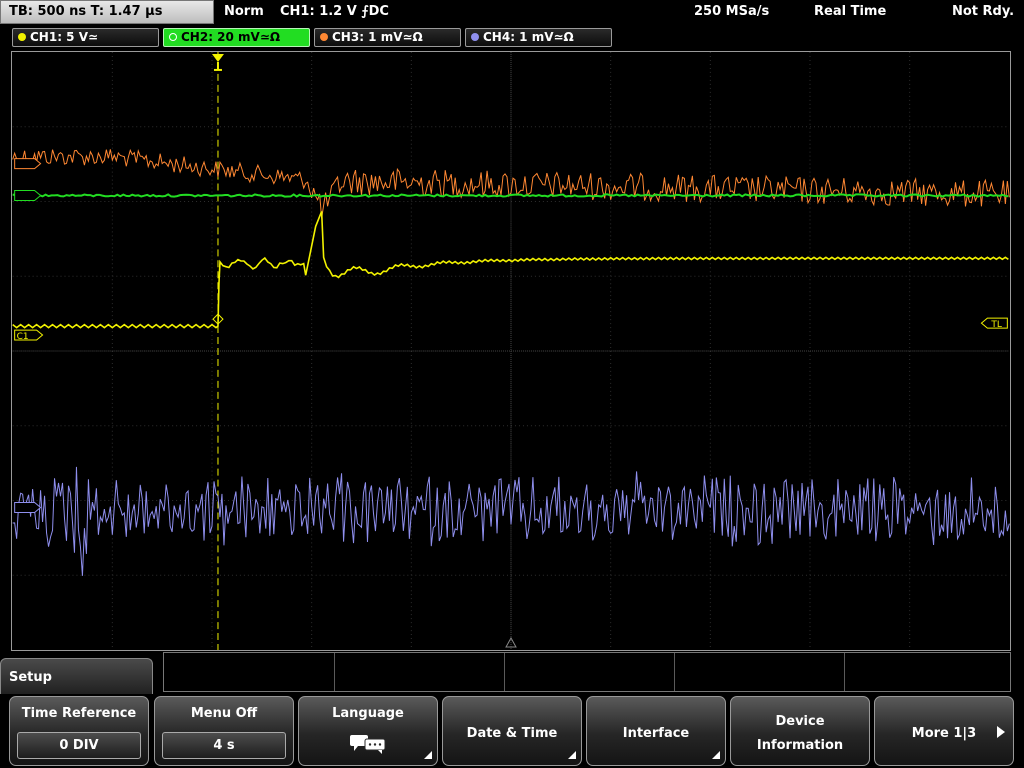  Describe the element at coordinates (1001, 732) in the screenshot. I see `next-page-icon` at that location.